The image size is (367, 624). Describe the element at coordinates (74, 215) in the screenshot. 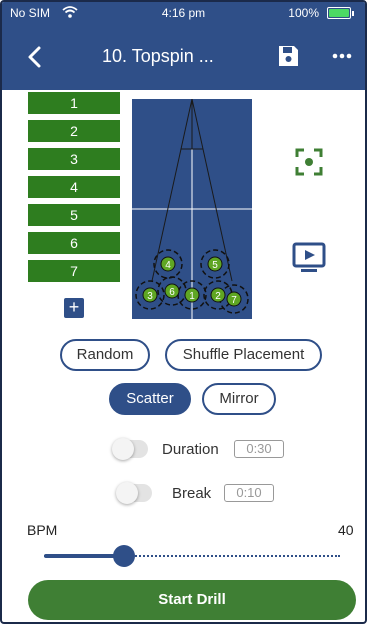

I see `placement-item: 5` at that location.